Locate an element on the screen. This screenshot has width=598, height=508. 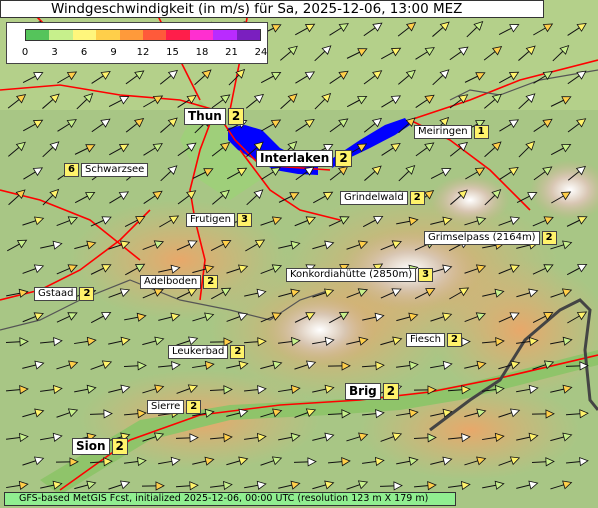
legend-tick: 0 is located at coordinates (25, 52).